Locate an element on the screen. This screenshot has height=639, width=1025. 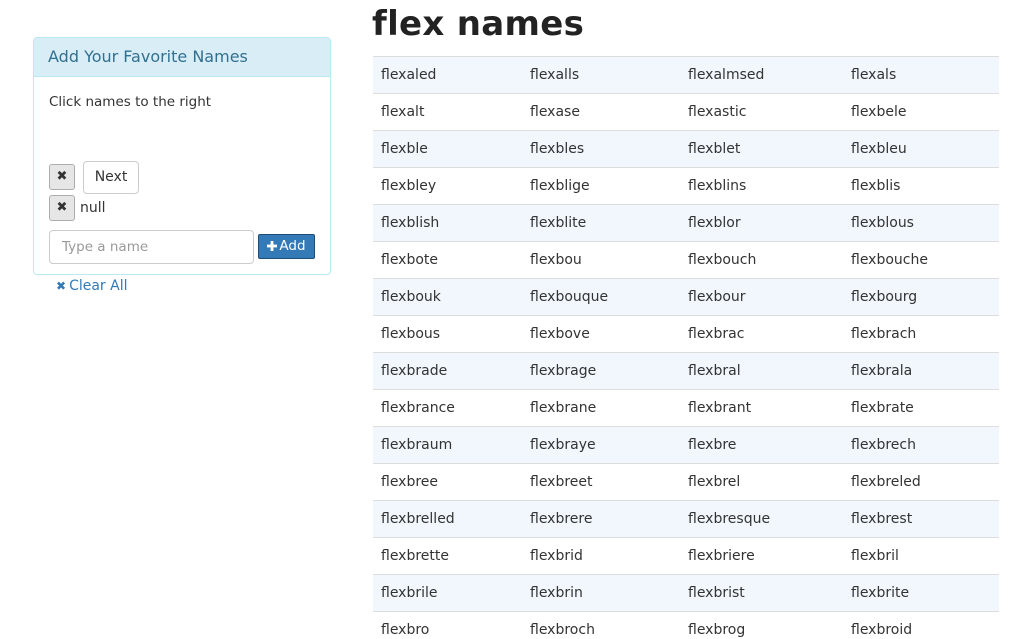
name-cell: flexbour is located at coordinates (761, 297).